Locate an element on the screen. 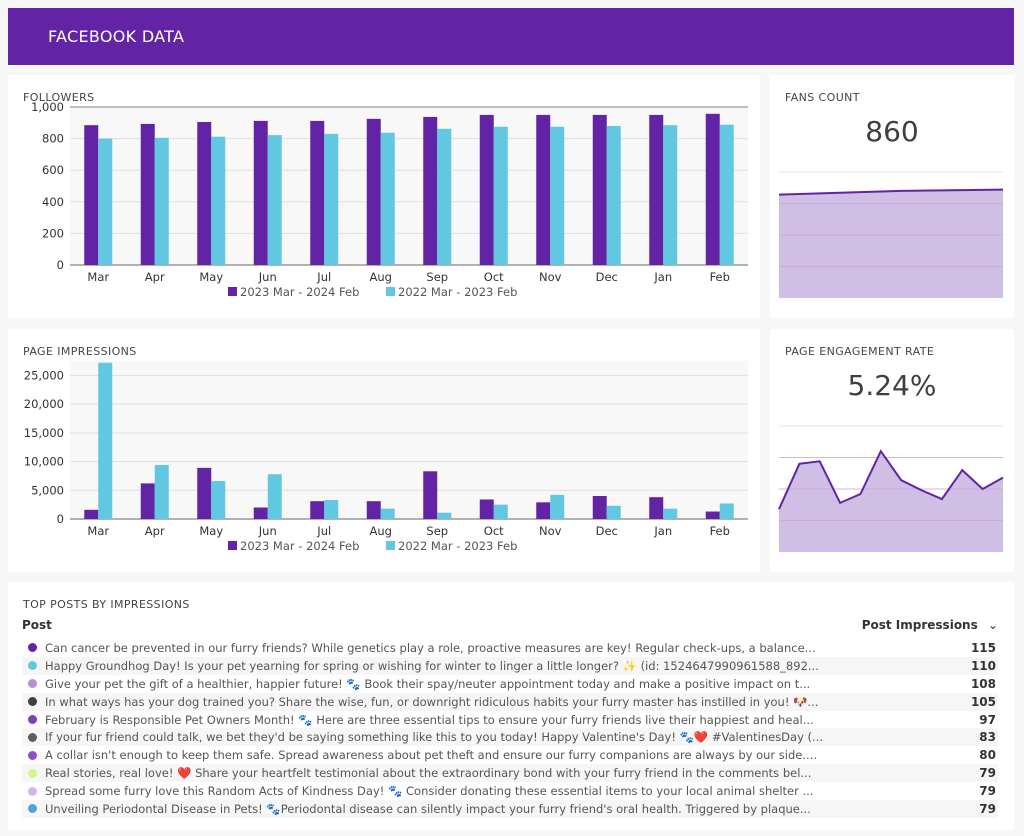 The height and width of the screenshot is (836, 1024). bar-current-apr is located at coordinates (147, 194).